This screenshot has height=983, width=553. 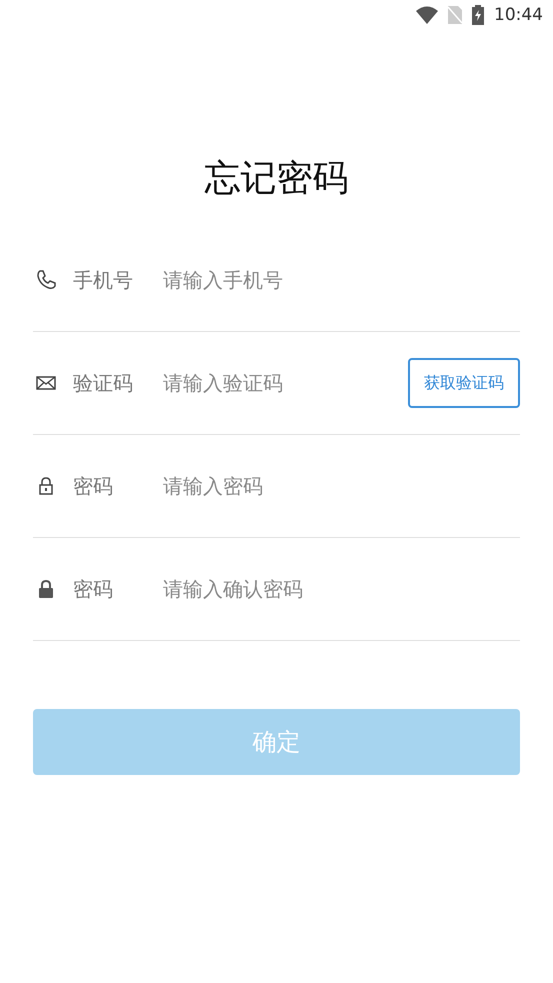 I want to click on input-field: 请输入确认密码, so click(x=341, y=589).